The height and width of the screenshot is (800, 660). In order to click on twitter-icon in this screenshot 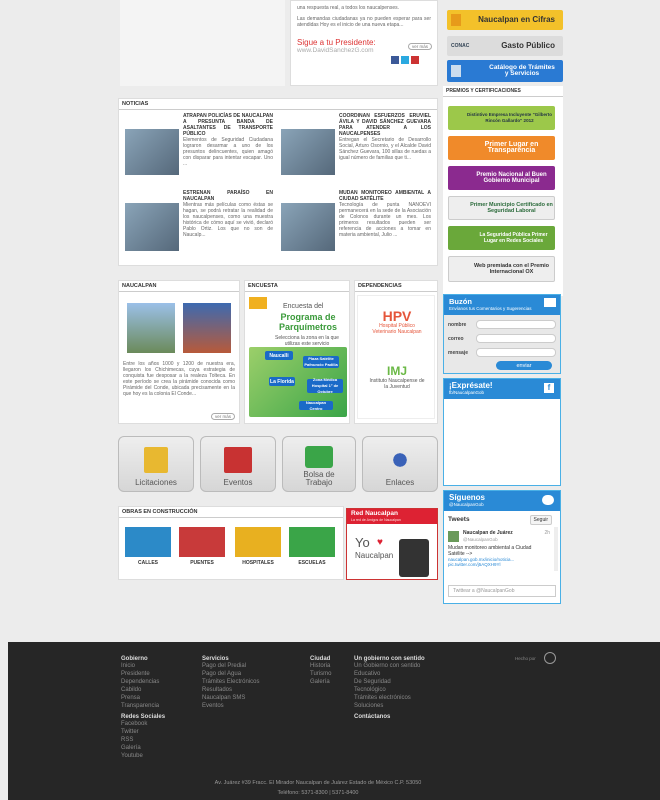, I will do `click(405, 60)`.